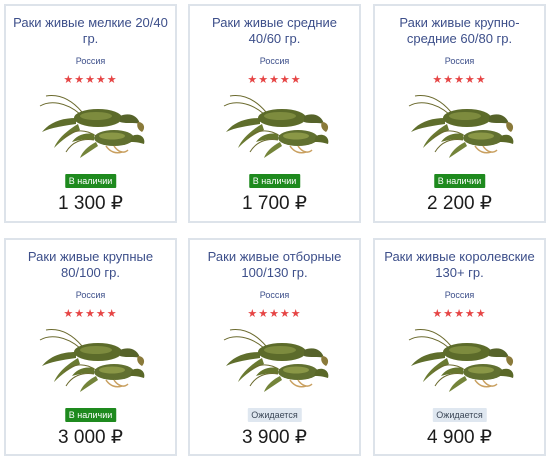 This screenshot has width=550, height=461. Describe the element at coordinates (274, 31) in the screenshot. I see `product-title: Раки живые средние 40/60 гр.` at that location.